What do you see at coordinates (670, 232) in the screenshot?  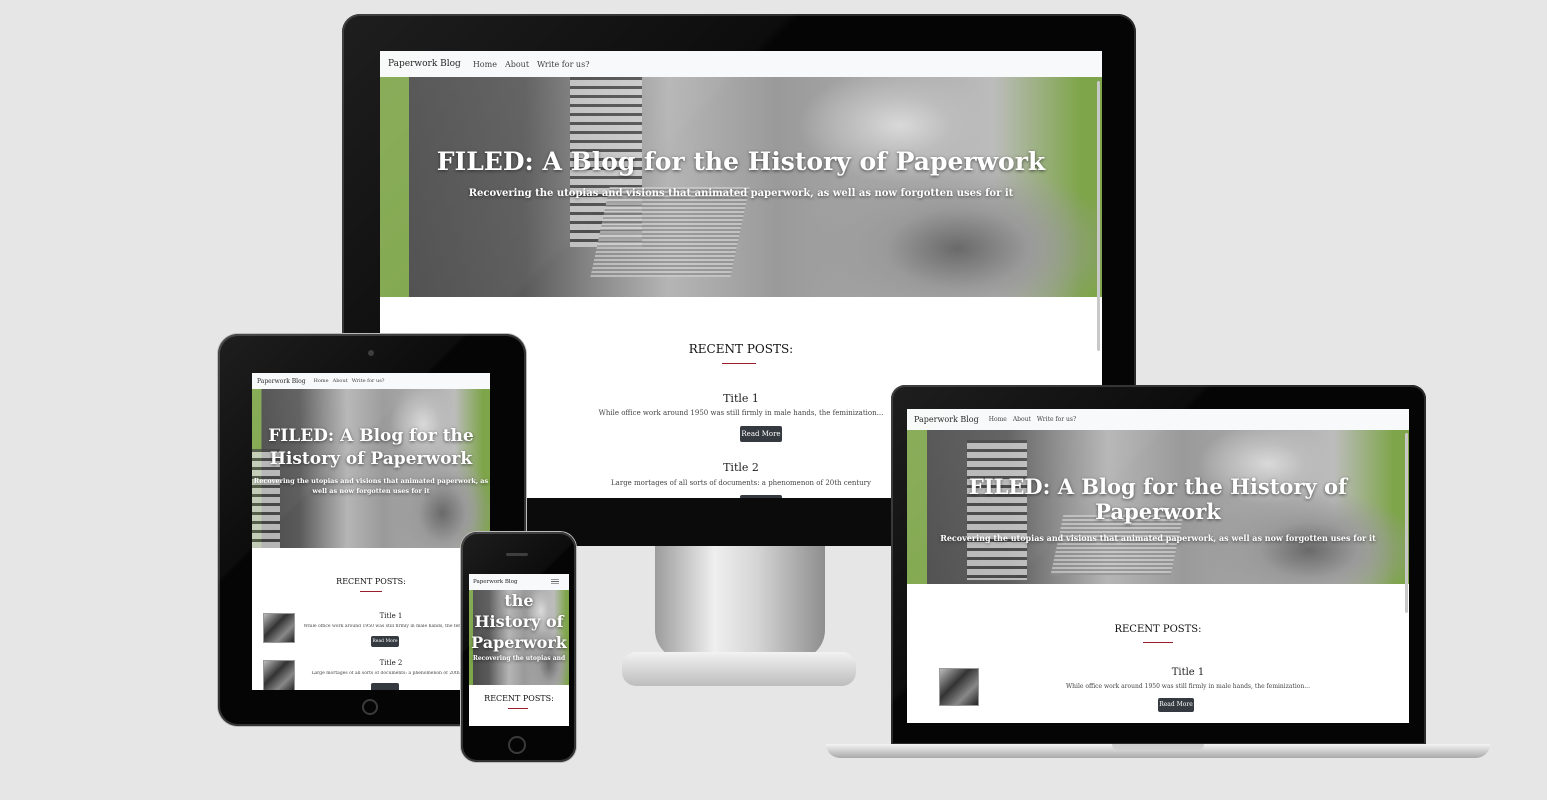 I see `ledger-image` at bounding box center [670, 232].